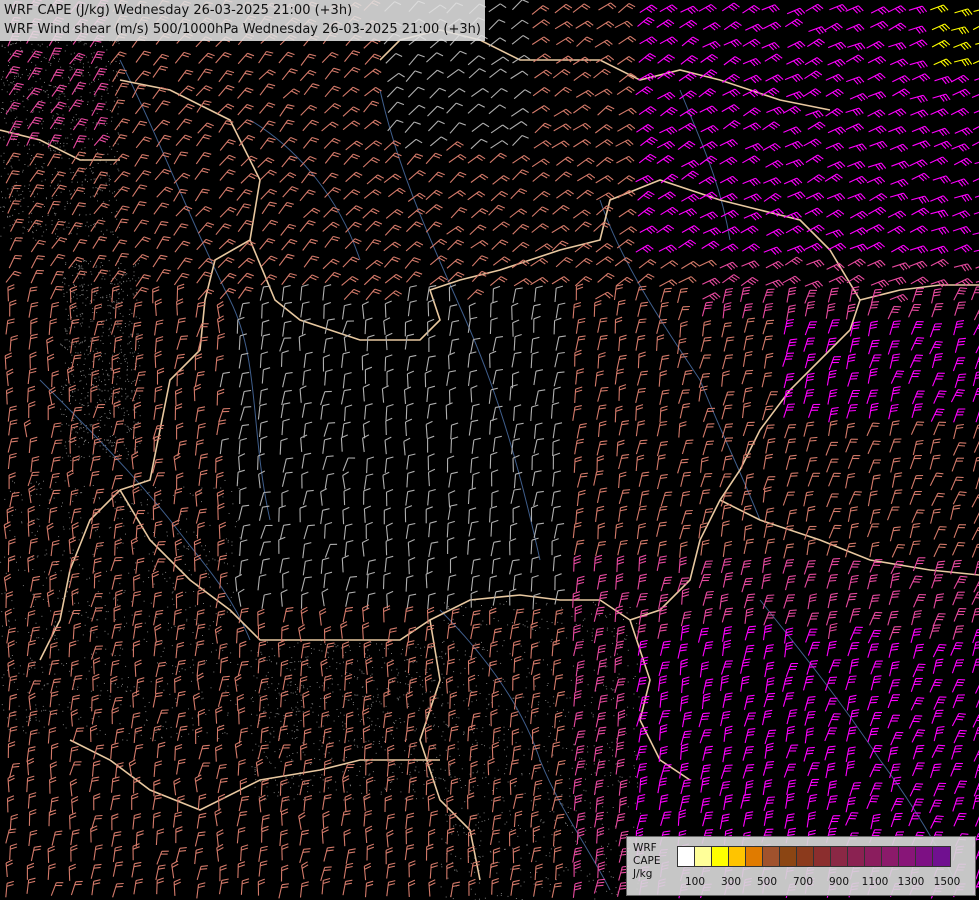 This screenshot has width=979, height=900. What do you see at coordinates (645, 848) in the screenshot?
I see `legend-label-line-1: WRF` at bounding box center [645, 848].